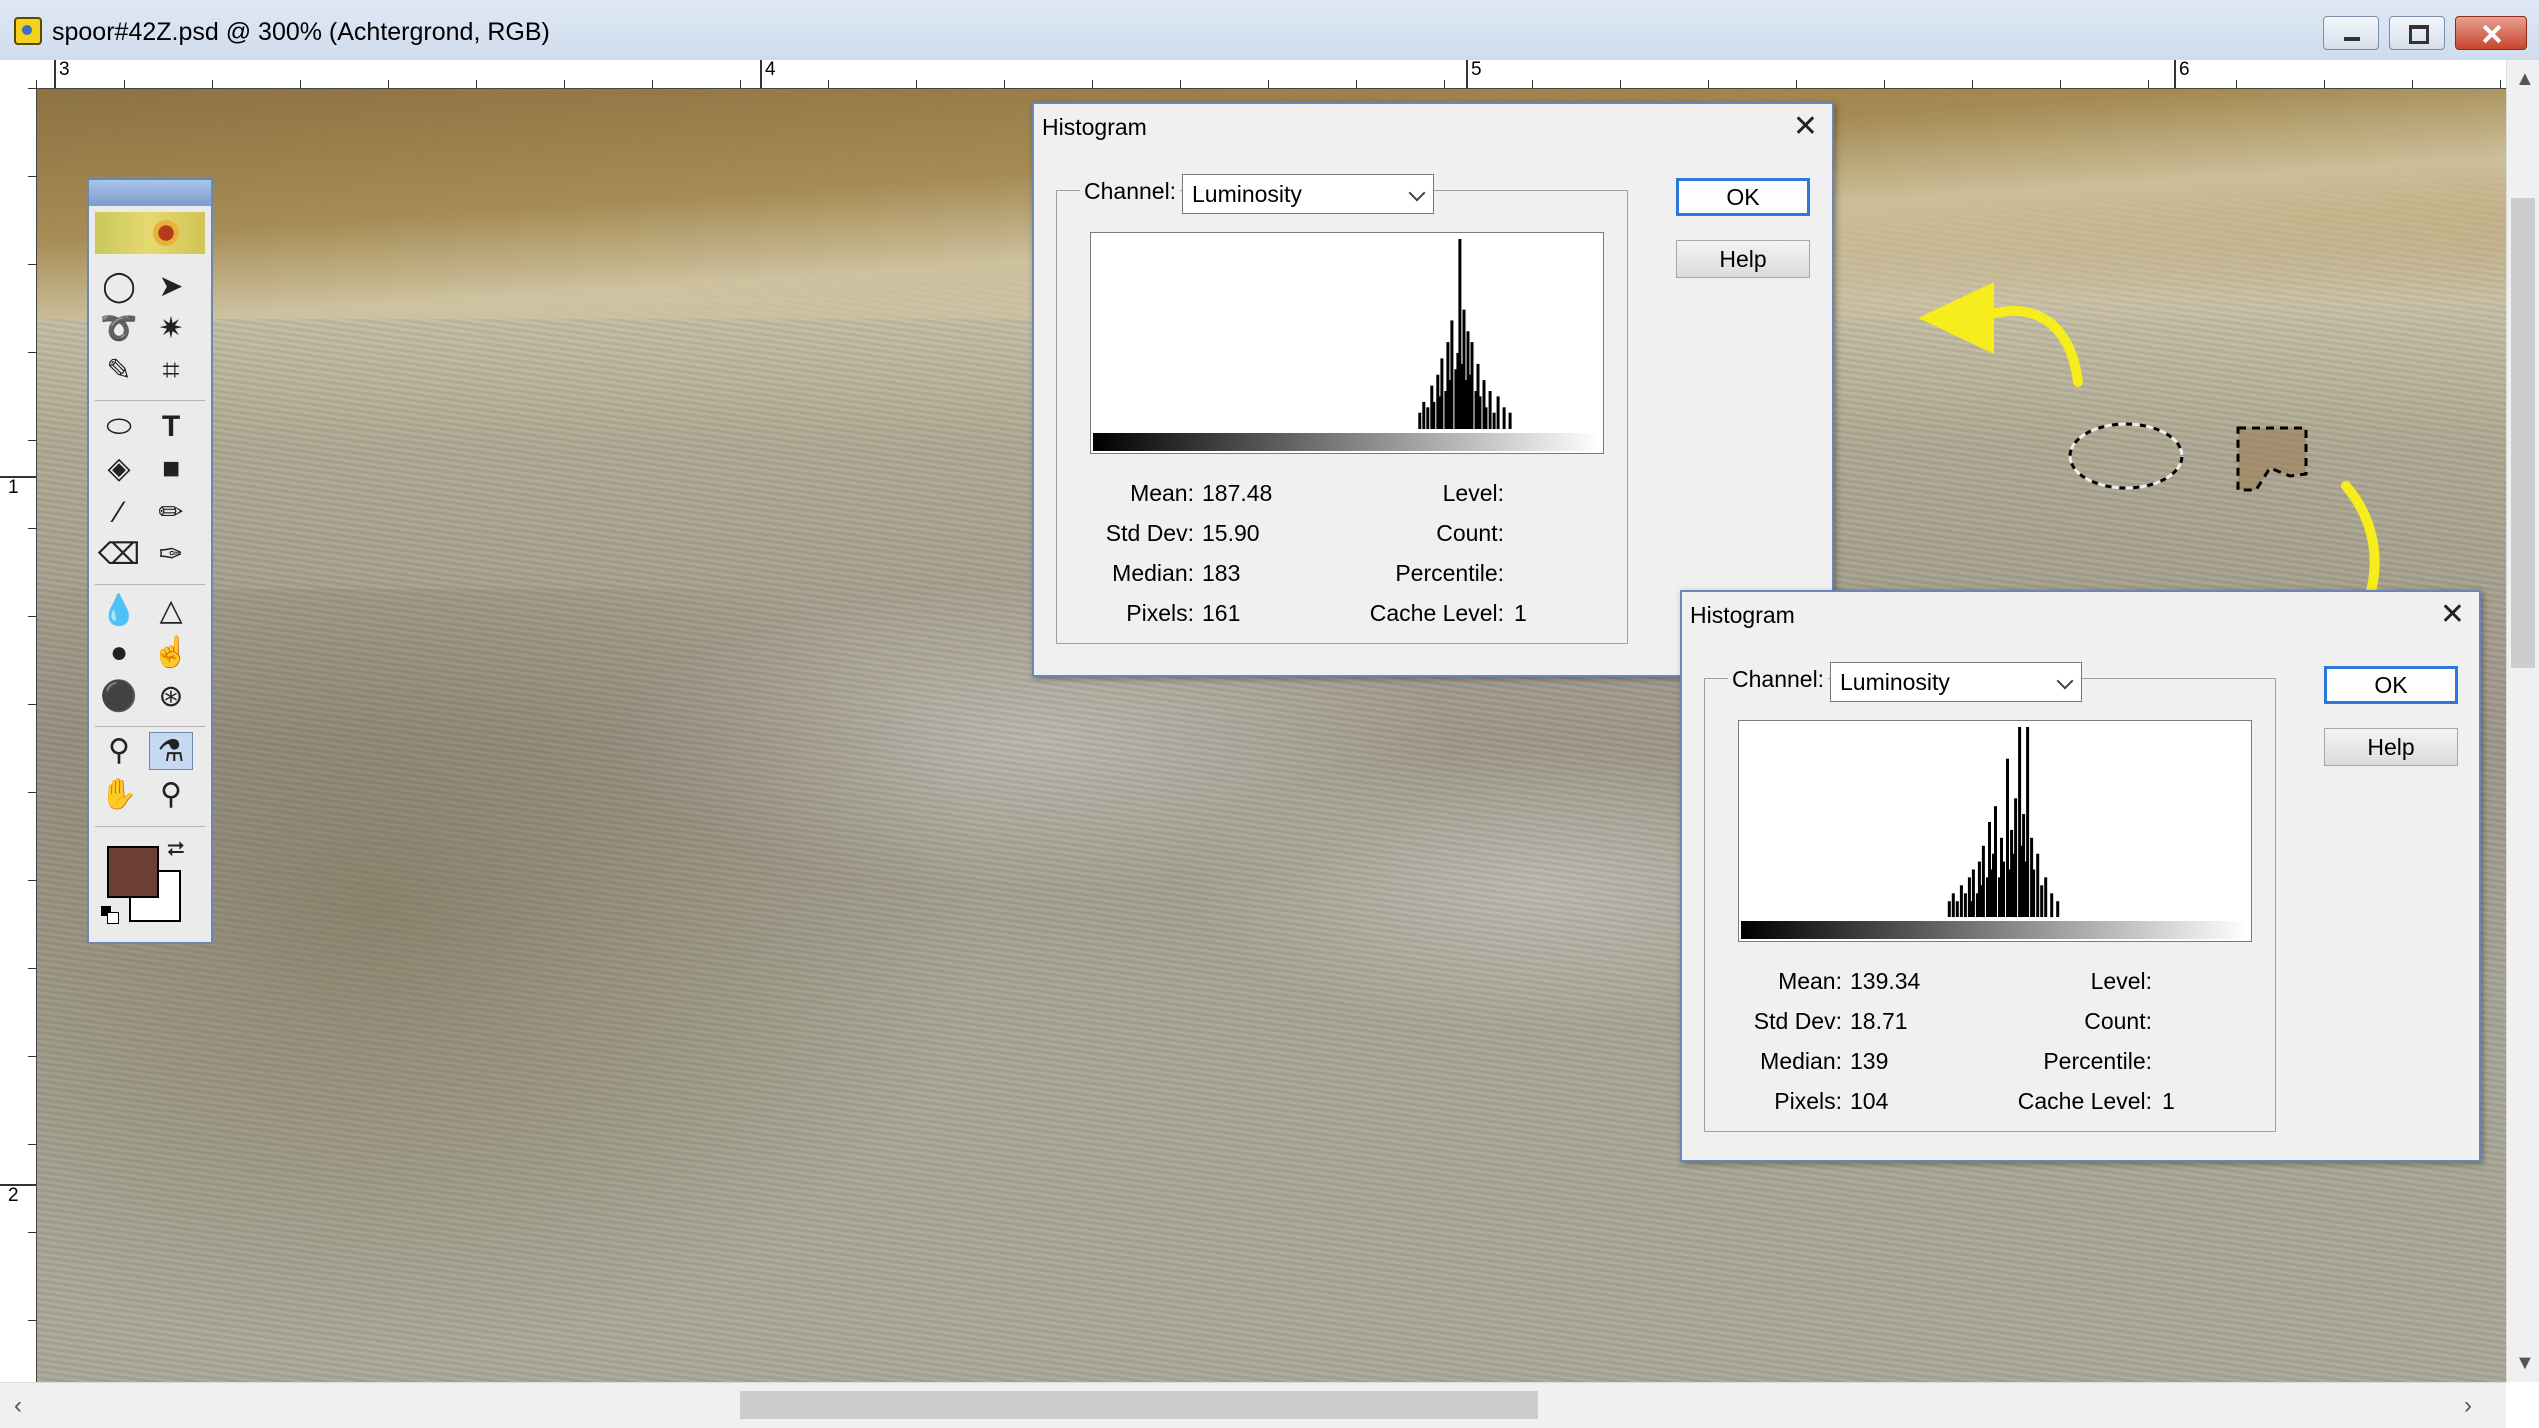 This screenshot has height=1428, width=2539. What do you see at coordinates (119, 653) in the screenshot?
I see `dodge-icon: ●` at bounding box center [119, 653].